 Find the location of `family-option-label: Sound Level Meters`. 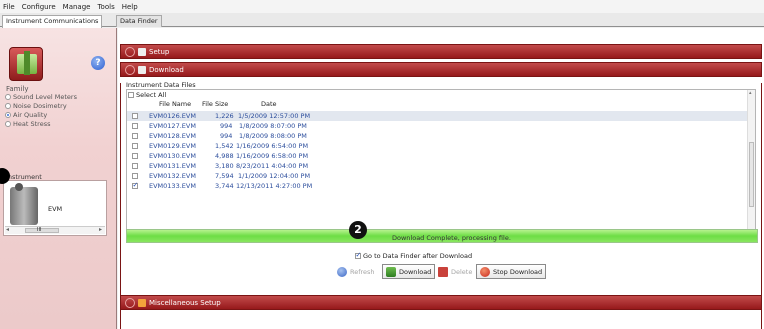

family-option-label: Sound Level Meters is located at coordinates (45, 97).